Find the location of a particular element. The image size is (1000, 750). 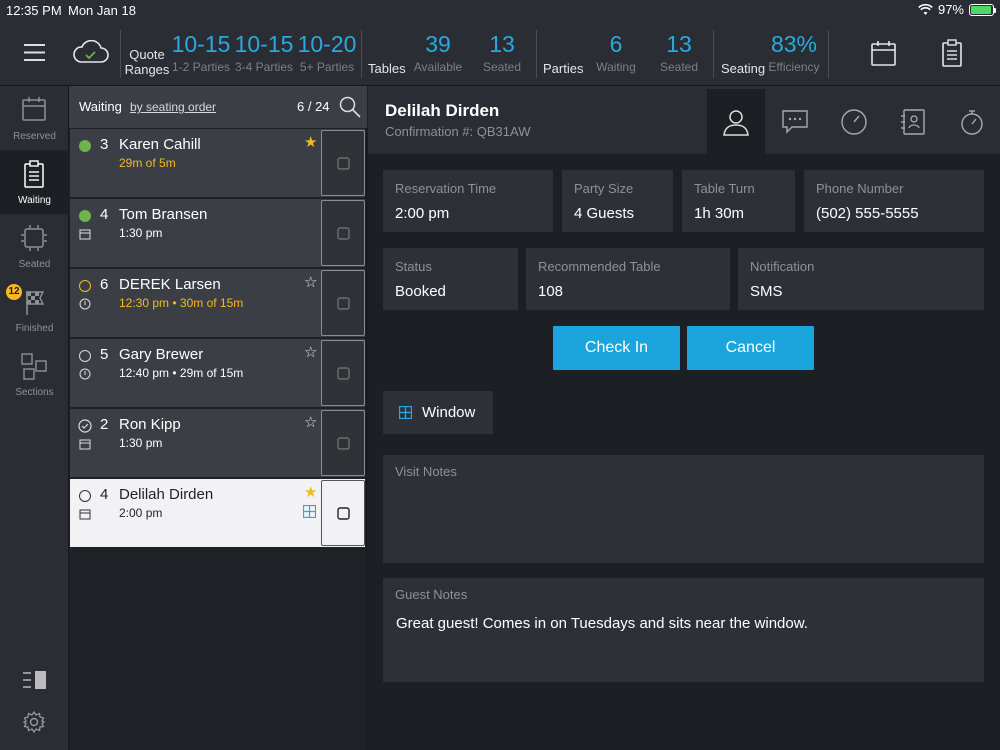

sidebar-item-label: Reserved is located at coordinates (34, 136).